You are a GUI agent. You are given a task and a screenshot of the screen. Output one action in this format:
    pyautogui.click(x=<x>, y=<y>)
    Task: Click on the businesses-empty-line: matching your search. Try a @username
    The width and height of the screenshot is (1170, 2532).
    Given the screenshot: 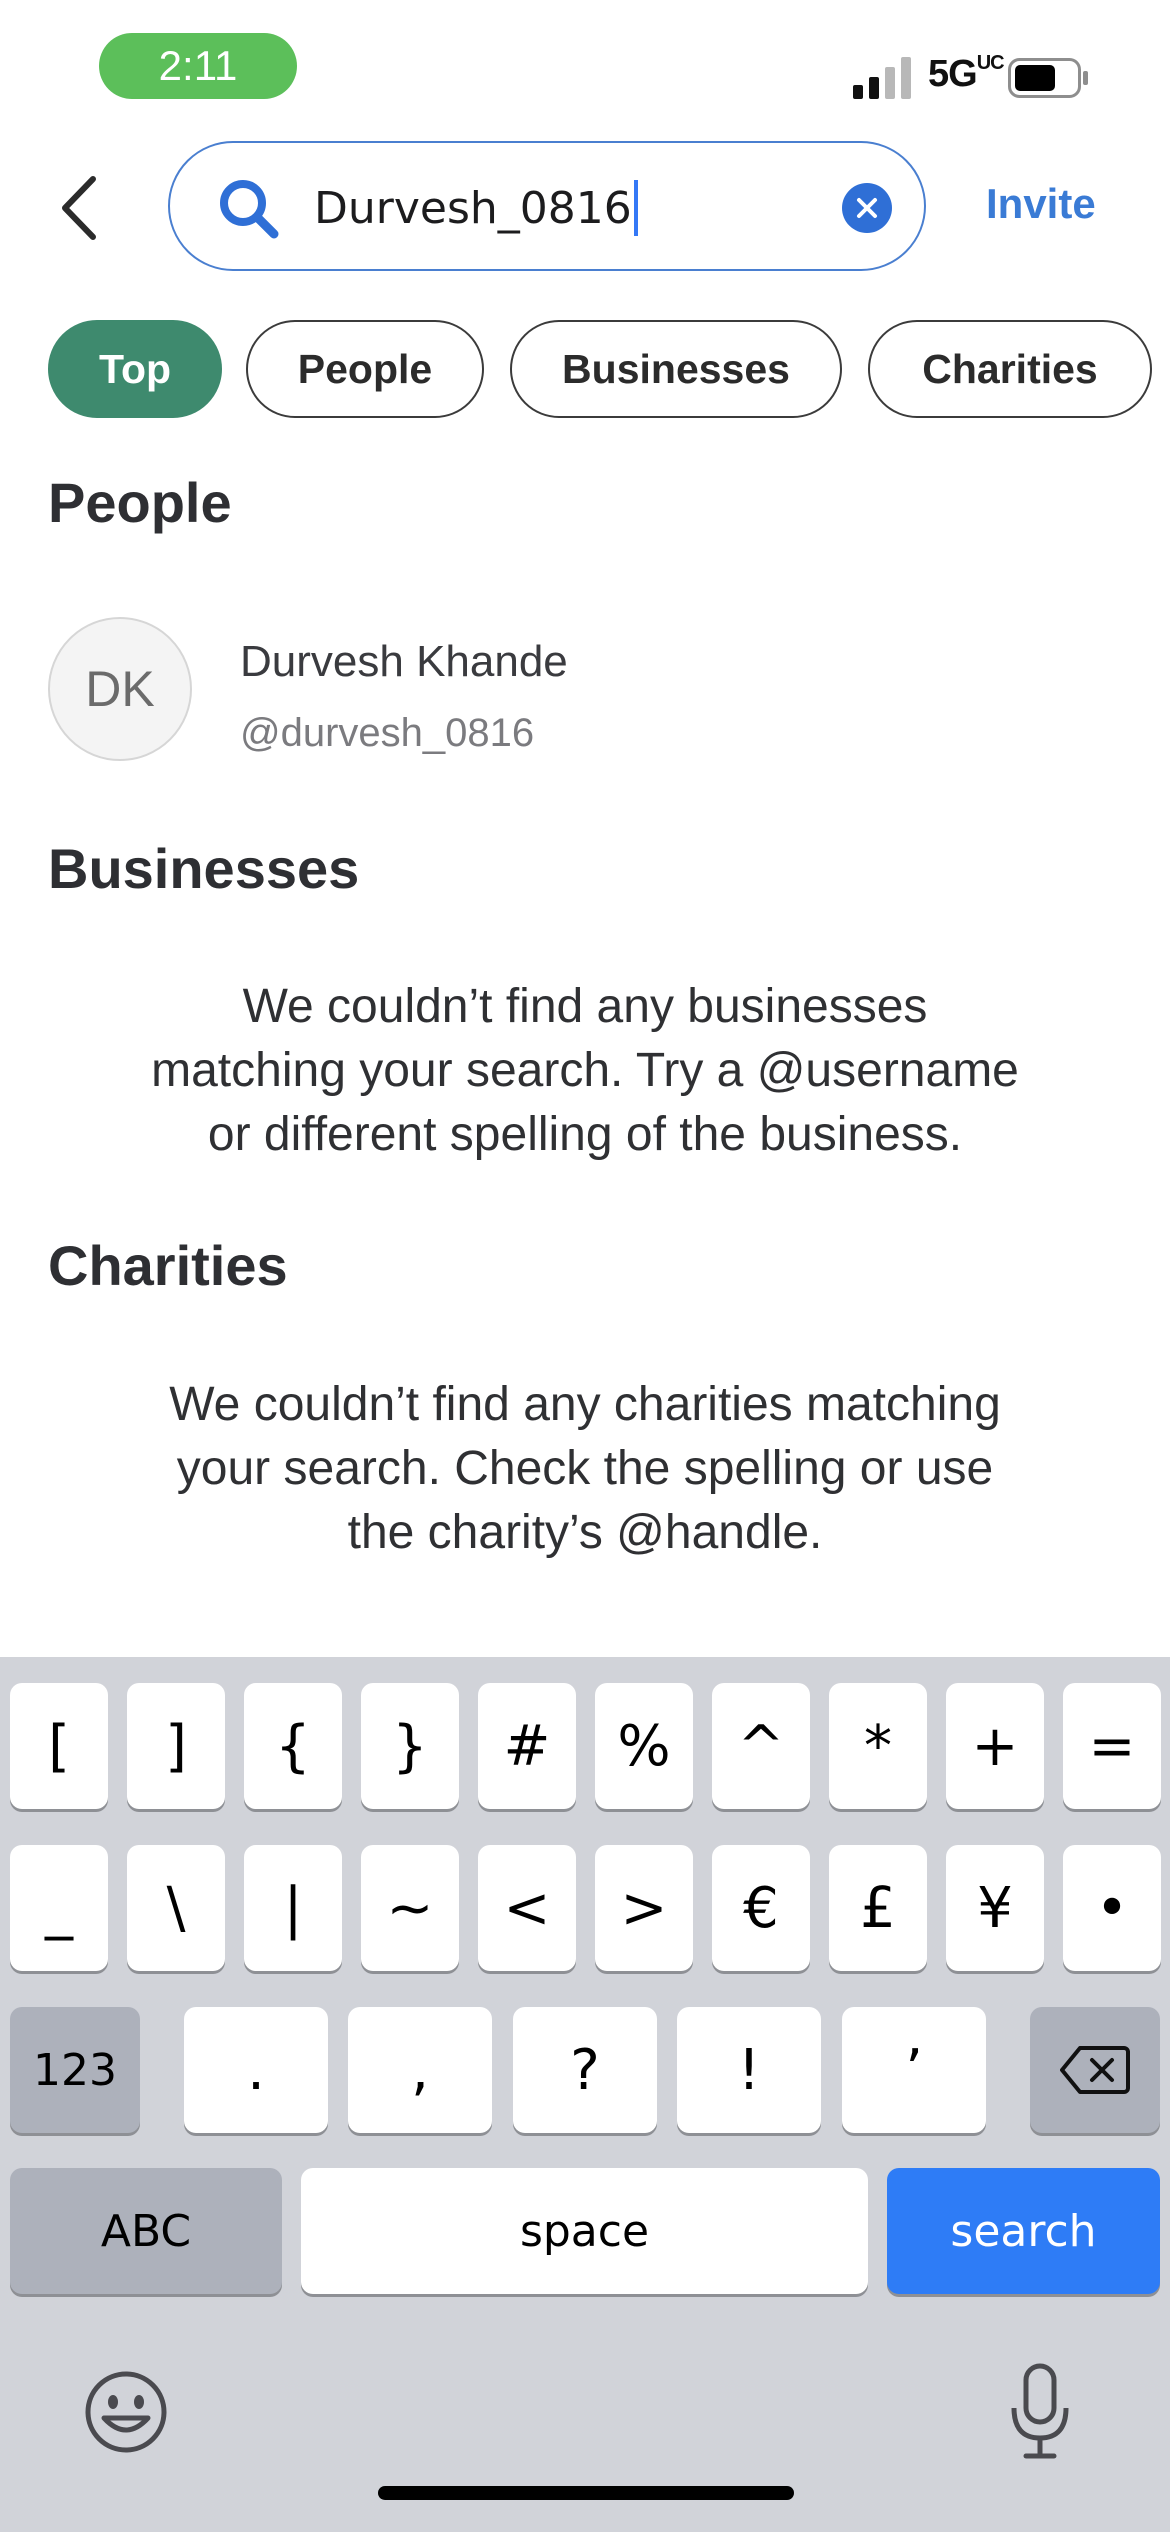 What is the action you would take?
    pyautogui.click(x=585, y=1070)
    